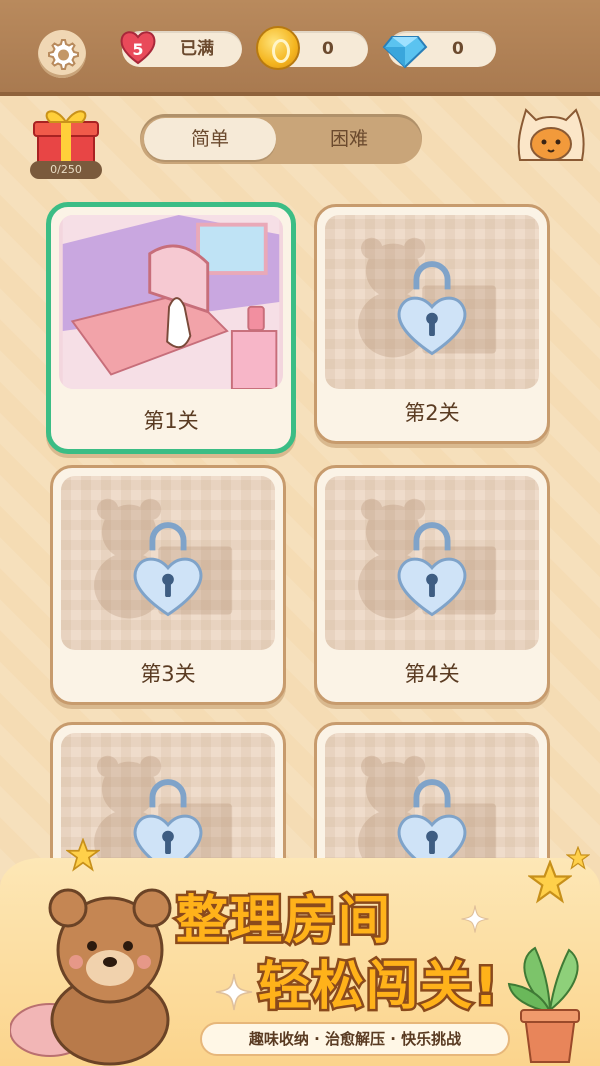 The width and height of the screenshot is (600, 1066). I want to click on tab-easy: 简单, so click(210, 139).